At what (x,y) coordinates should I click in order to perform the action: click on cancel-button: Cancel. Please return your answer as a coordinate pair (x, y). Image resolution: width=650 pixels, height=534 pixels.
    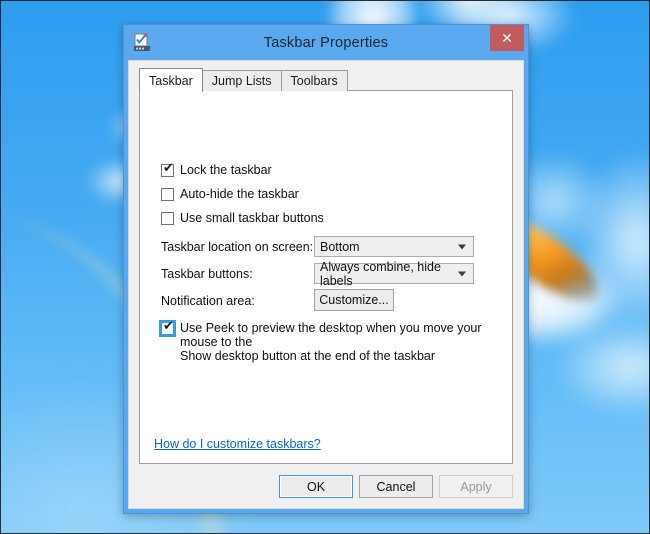
    Looking at the image, I should click on (396, 486).